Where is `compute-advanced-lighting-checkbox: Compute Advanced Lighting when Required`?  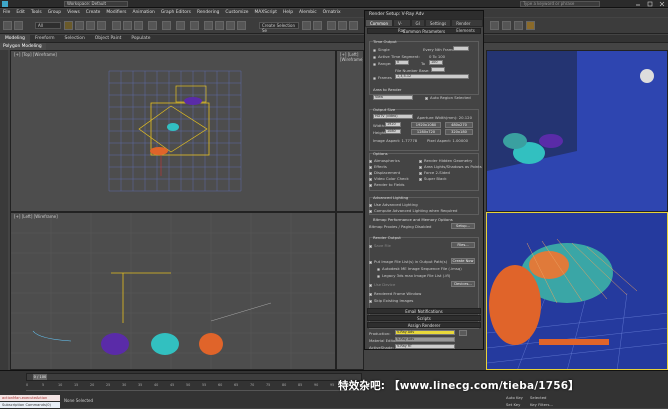 compute-advanced-lighting-checkbox: Compute Advanced Lighting when Required is located at coordinates (413, 210).